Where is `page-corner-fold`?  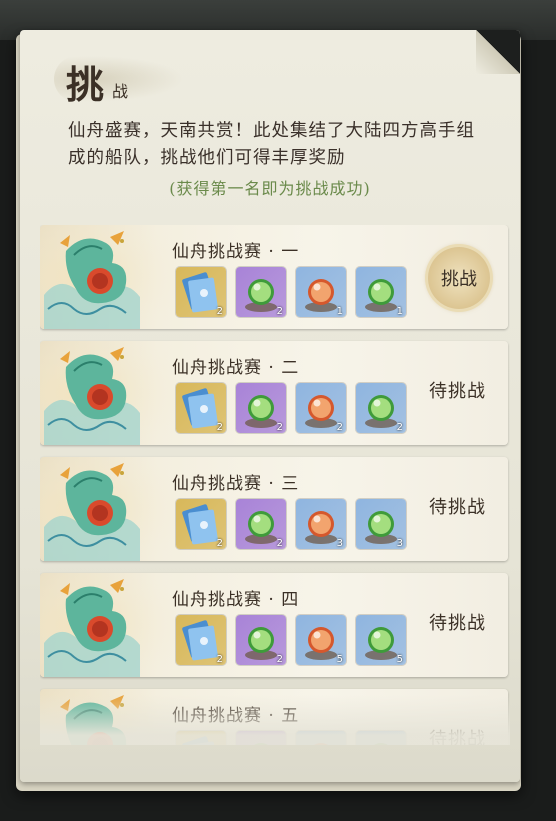 page-corner-fold is located at coordinates (498, 52).